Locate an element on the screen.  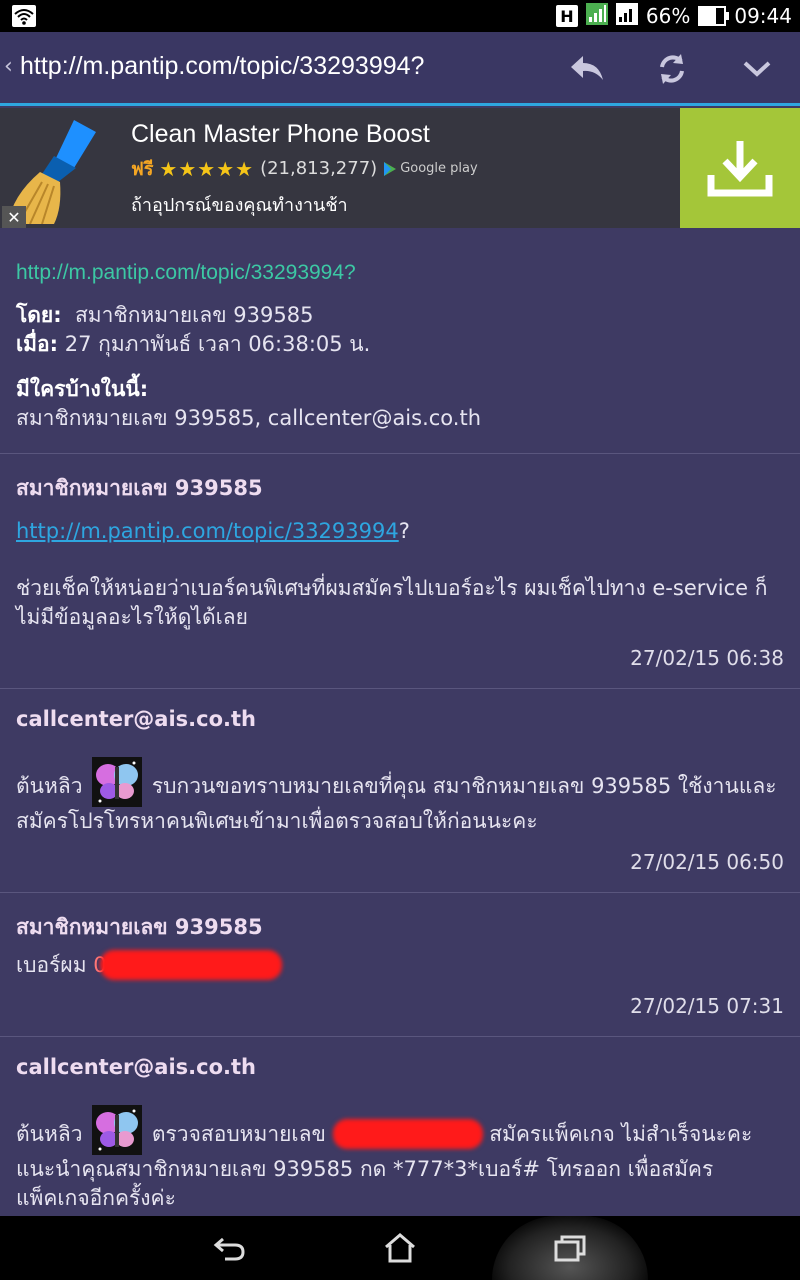
redacted-phone: 098 is located at coordinates (188, 965).